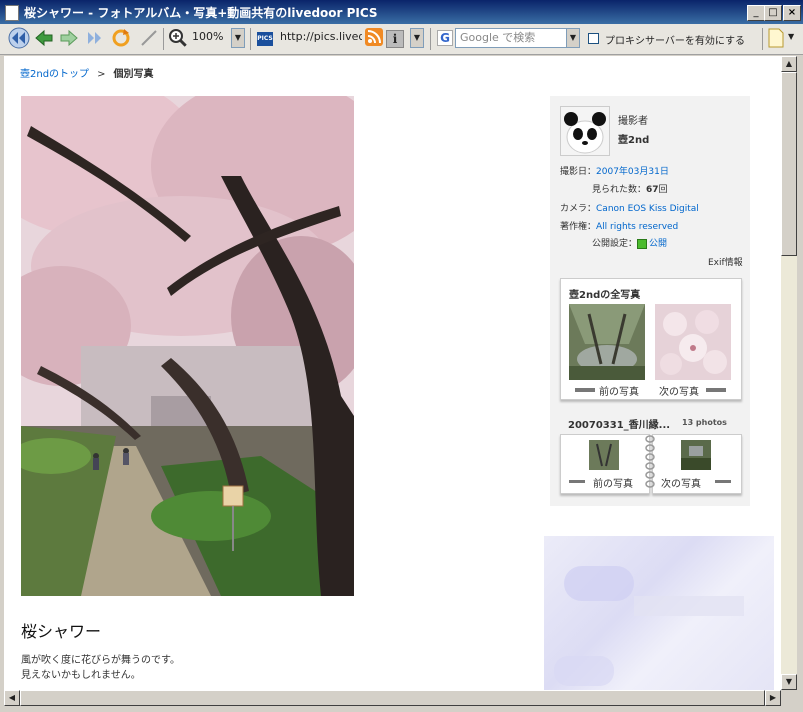 Image resolution: width=803 pixels, height=712 pixels. I want to click on info-dropdown: ▼, so click(417, 38).